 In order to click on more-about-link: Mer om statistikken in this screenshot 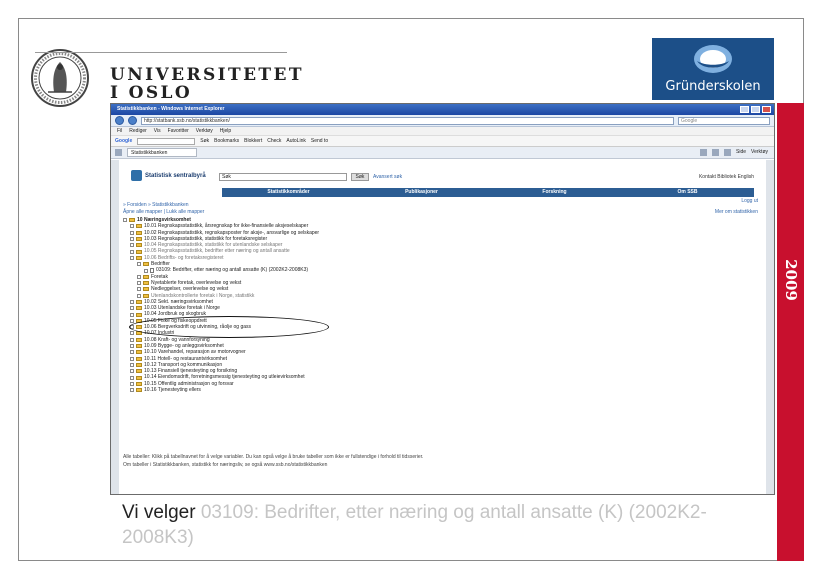, I will do `click(736, 212)`.